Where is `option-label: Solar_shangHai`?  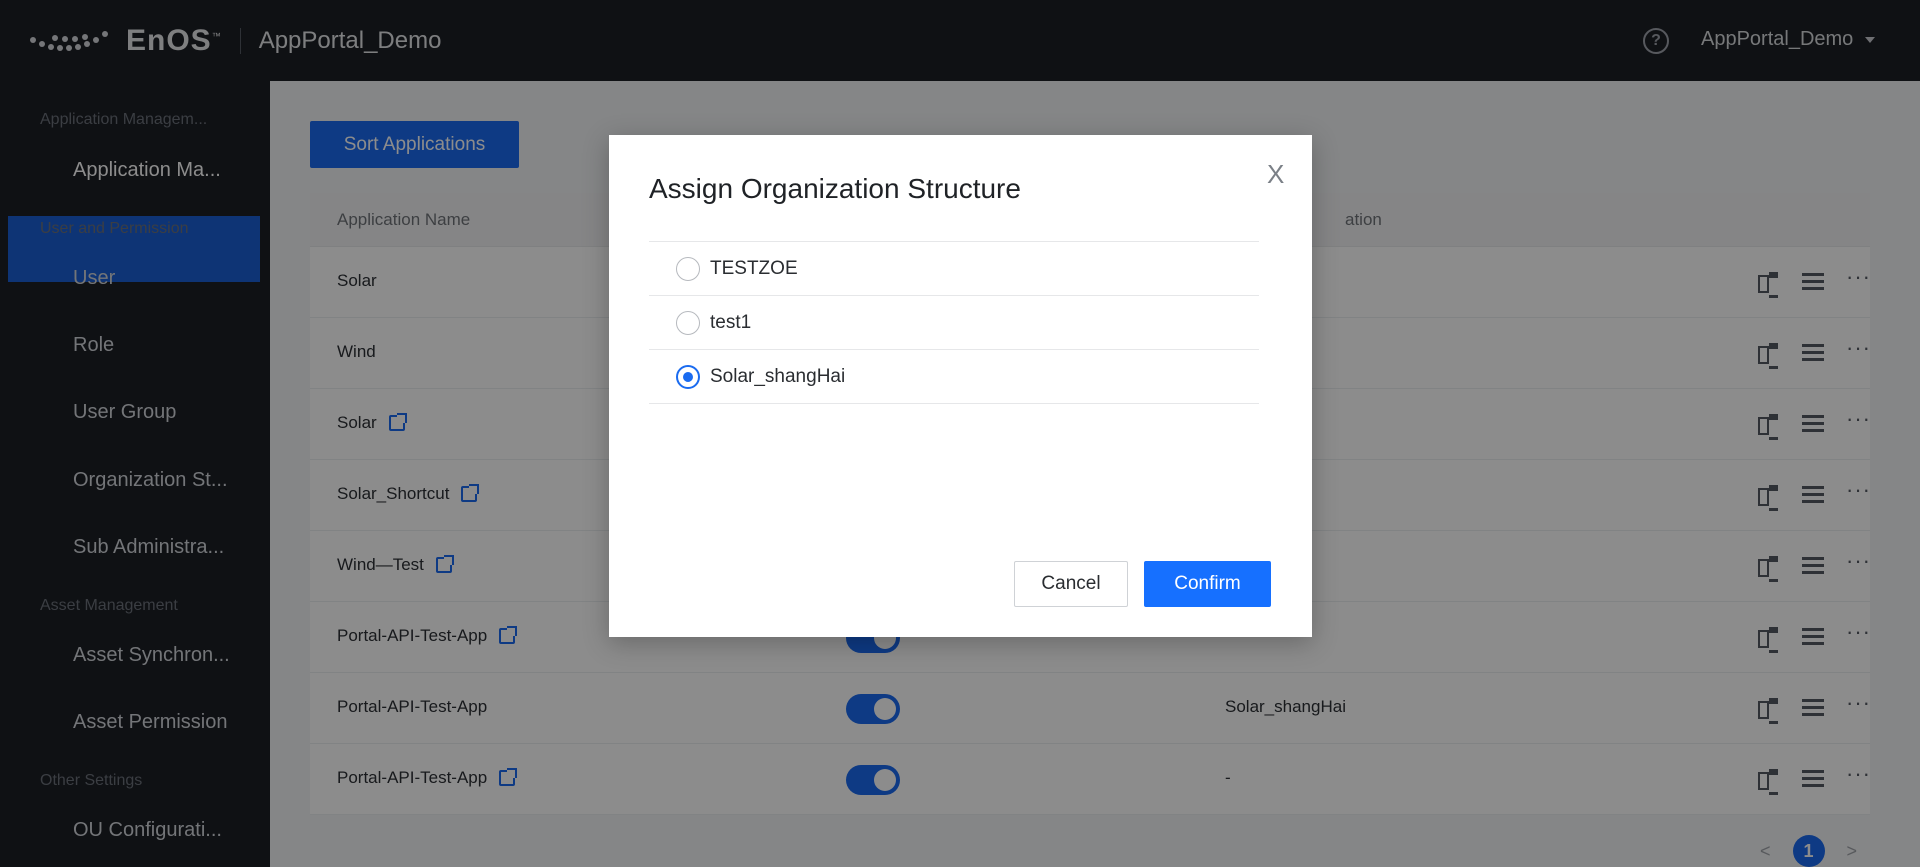 option-label: Solar_shangHai is located at coordinates (778, 376).